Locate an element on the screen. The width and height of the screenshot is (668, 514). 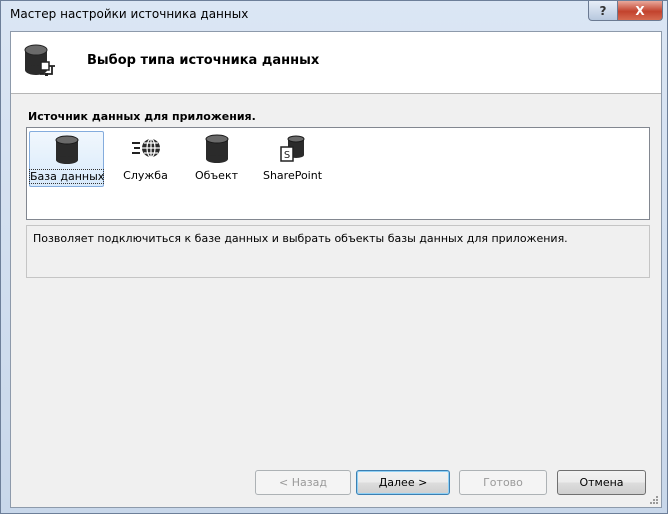
finish-button: Готово is located at coordinates (503, 482).